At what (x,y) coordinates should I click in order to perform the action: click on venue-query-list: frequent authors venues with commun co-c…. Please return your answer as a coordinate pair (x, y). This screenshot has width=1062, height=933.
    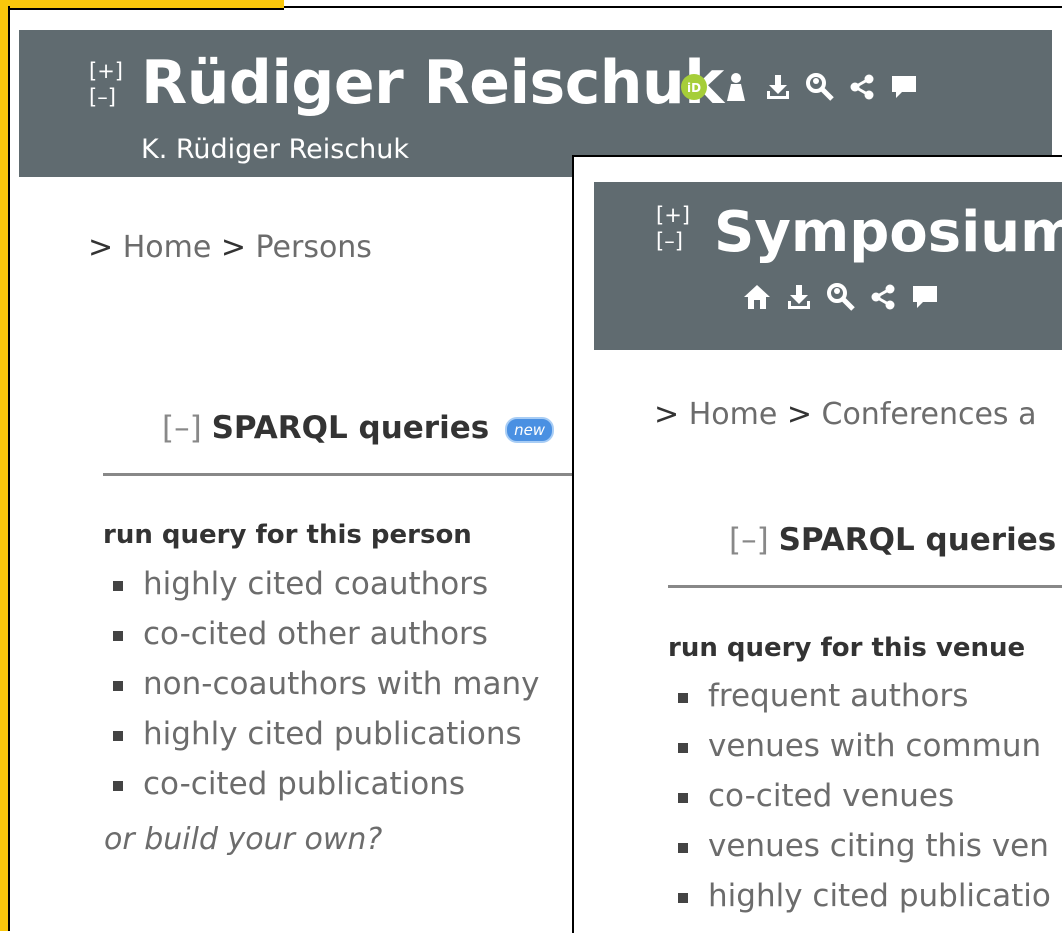
    Looking at the image, I should click on (860, 796).